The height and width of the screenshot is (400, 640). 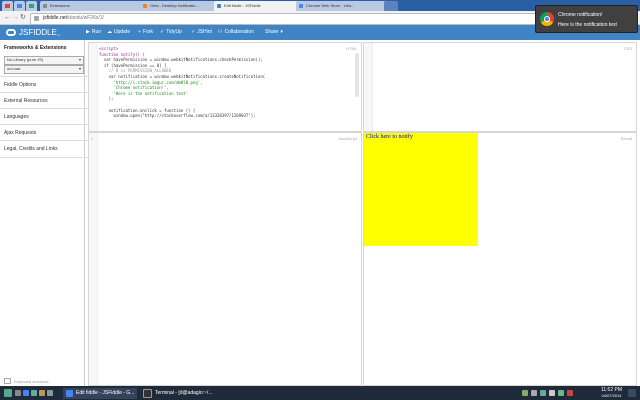 What do you see at coordinates (242, 5) in the screenshot?
I see `tab-label: Edit fiddle - JSFiddle` at bounding box center [242, 5].